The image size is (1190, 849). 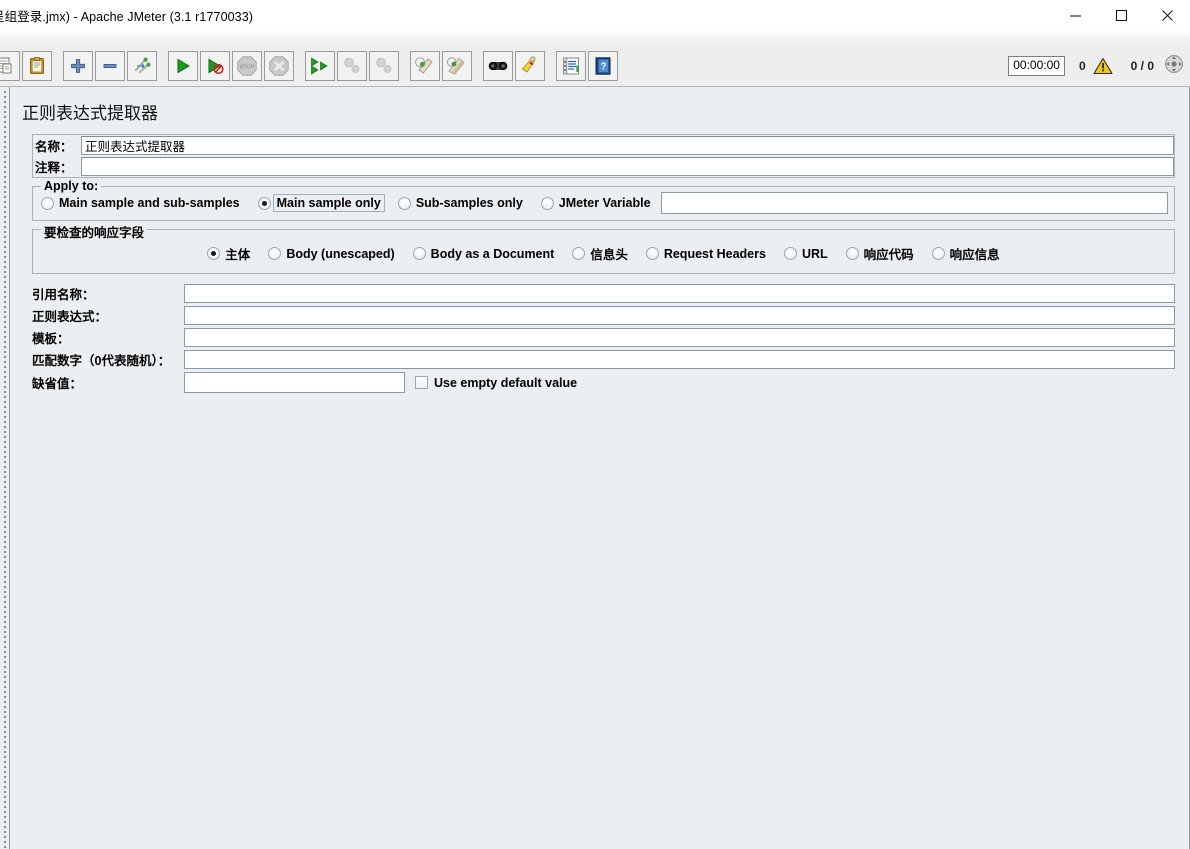 I want to click on new-icon, so click(x=10, y=65).